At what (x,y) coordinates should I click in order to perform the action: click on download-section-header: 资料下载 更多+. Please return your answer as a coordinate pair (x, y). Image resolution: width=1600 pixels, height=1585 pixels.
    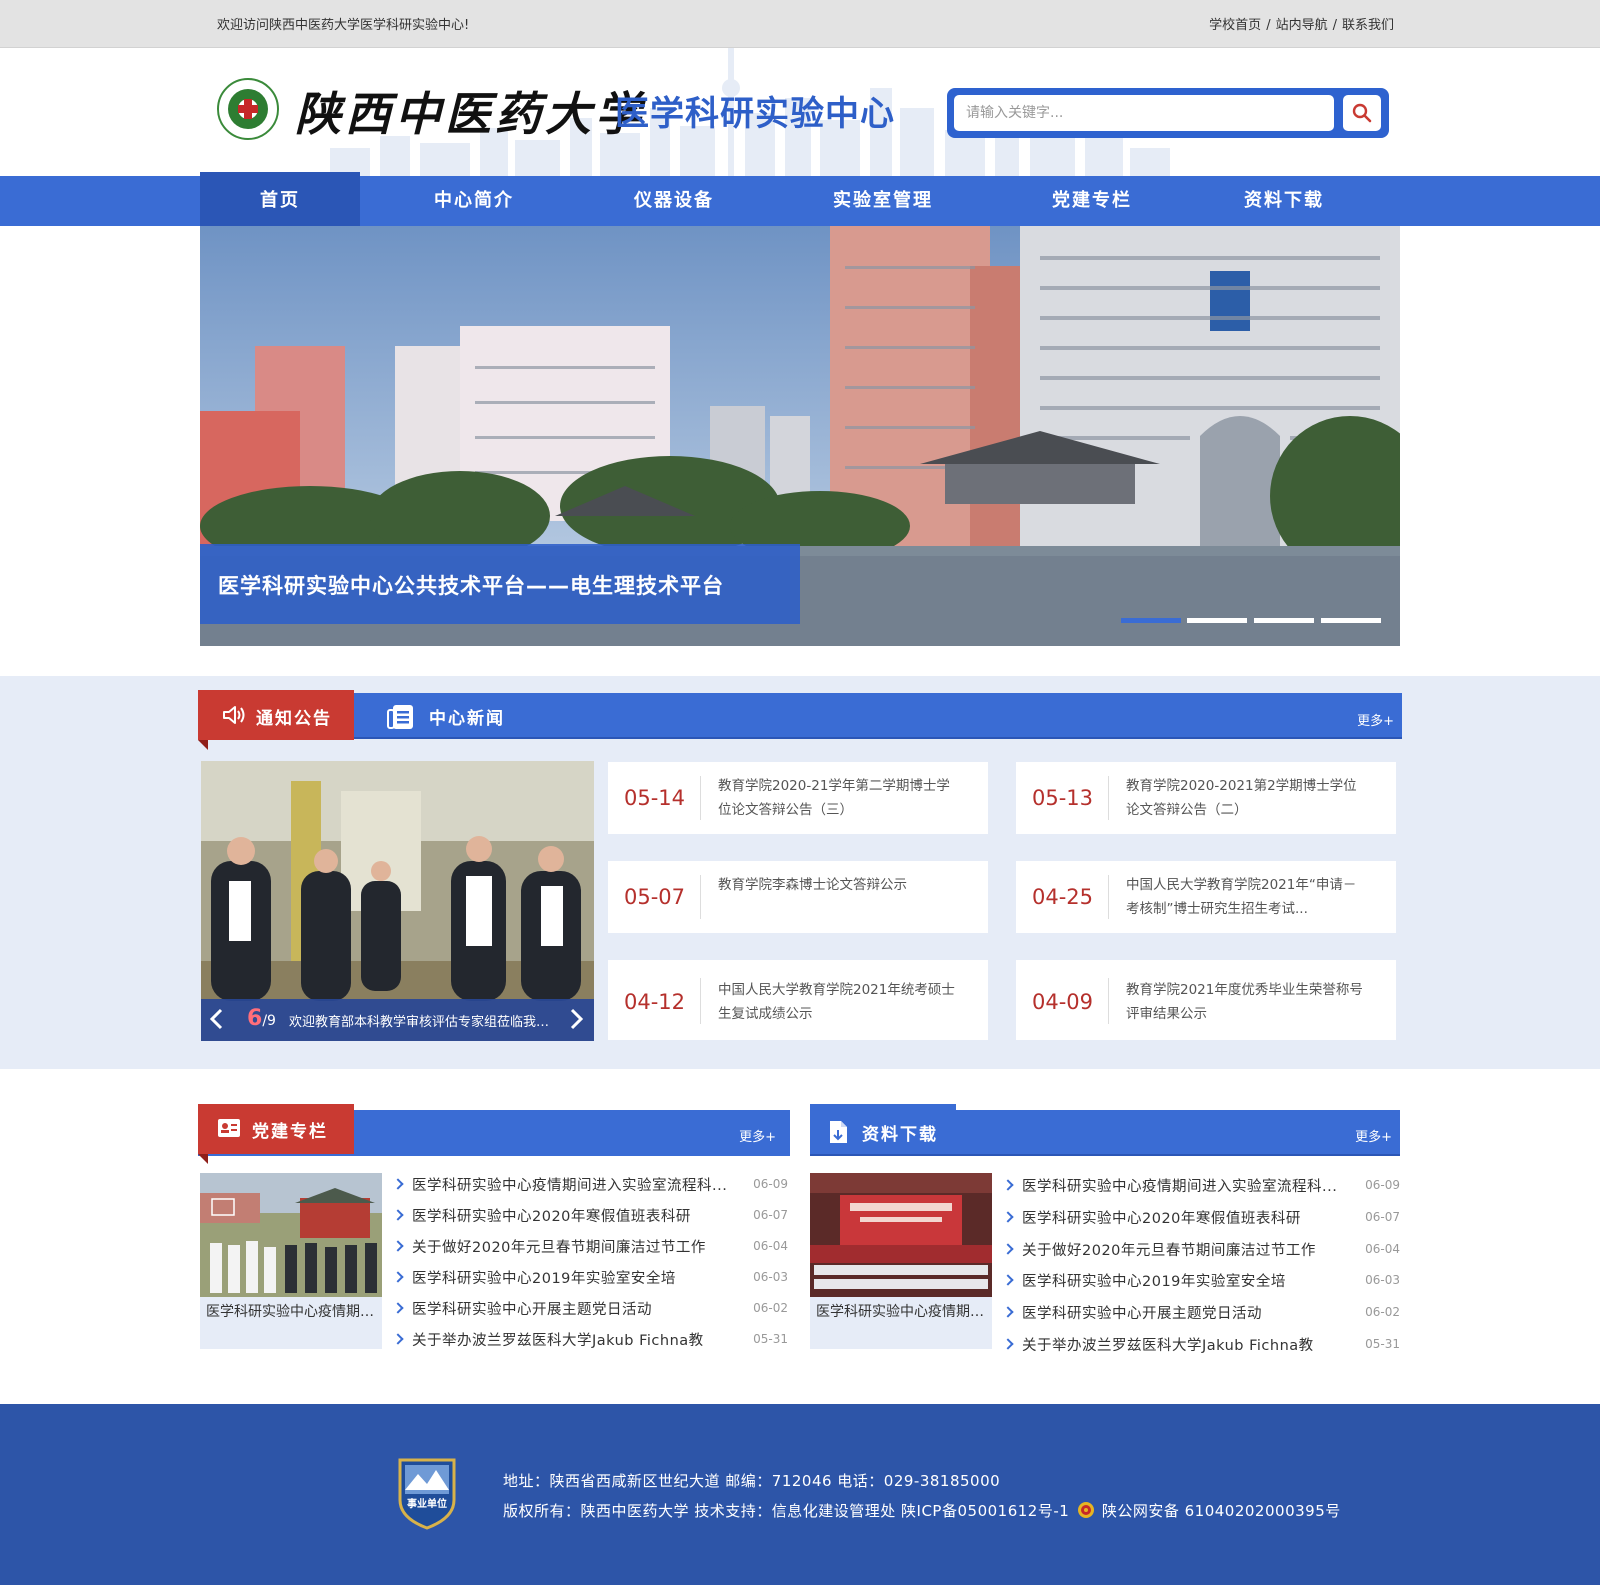
    Looking at the image, I should click on (1105, 1130).